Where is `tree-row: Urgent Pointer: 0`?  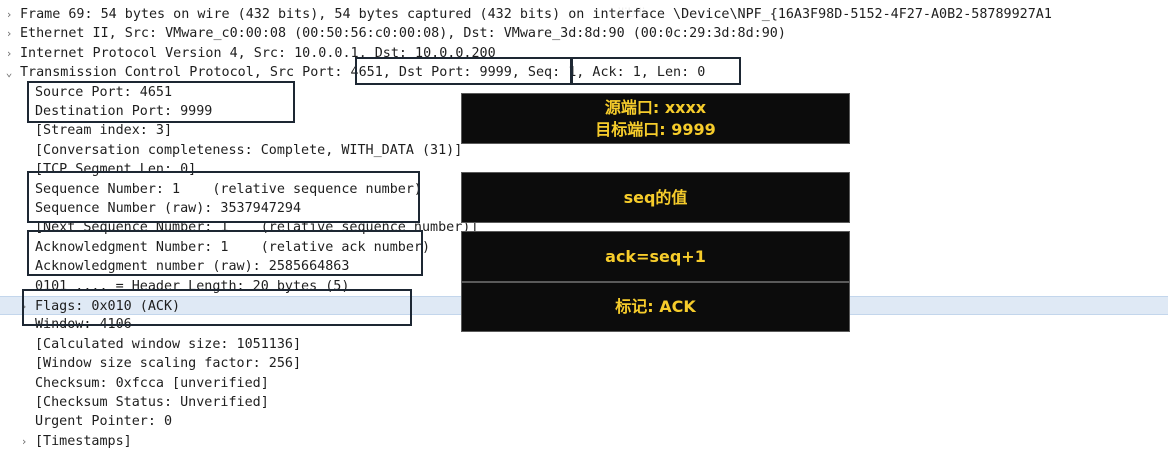
tree-row: Urgent Pointer: 0 is located at coordinates (584, 421).